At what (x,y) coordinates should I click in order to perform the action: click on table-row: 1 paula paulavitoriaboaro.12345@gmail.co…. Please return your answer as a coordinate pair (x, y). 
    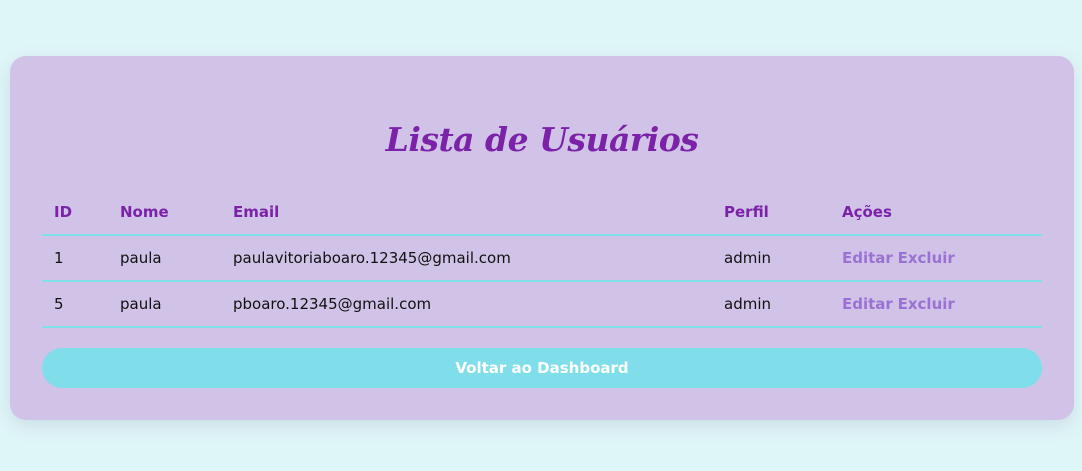
    Looking at the image, I should click on (542, 258).